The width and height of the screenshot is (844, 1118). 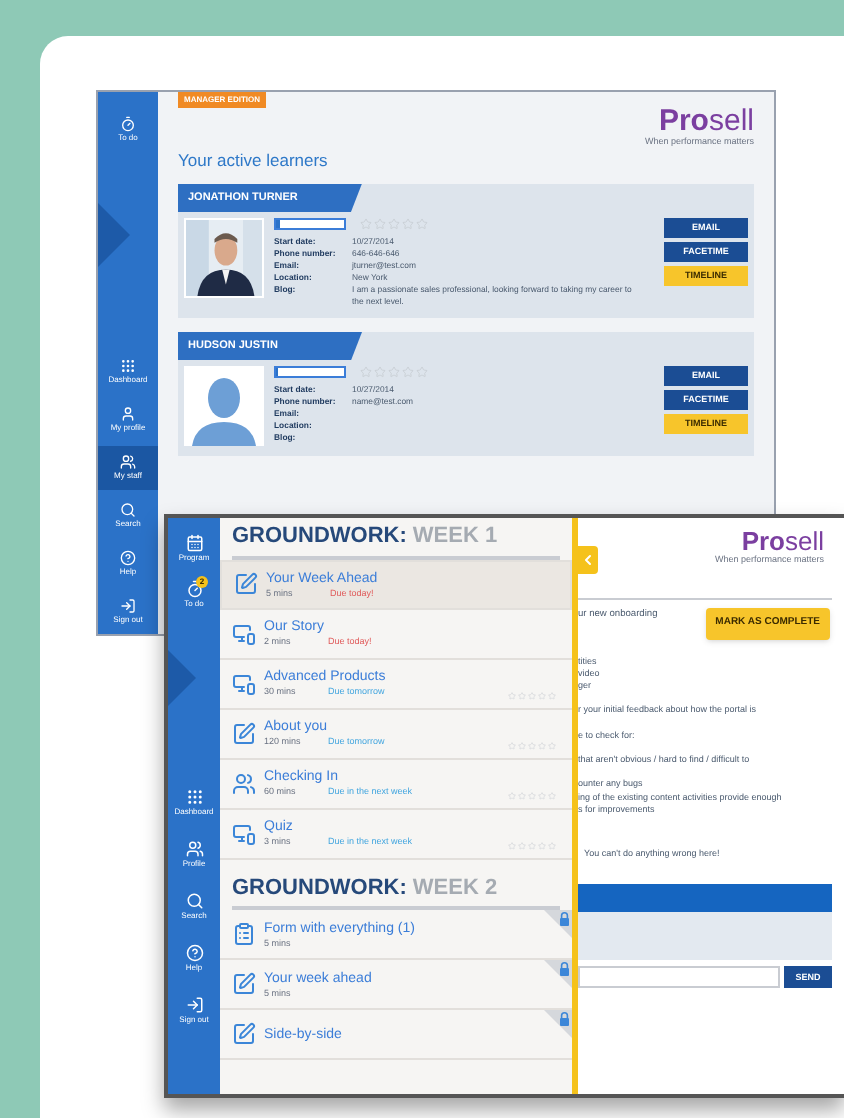 What do you see at coordinates (679, 977) in the screenshot?
I see `message-field` at bounding box center [679, 977].